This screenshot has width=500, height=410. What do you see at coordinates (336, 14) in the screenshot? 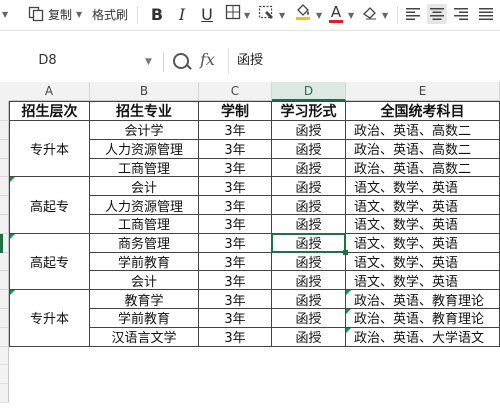
I see `font-color-button: A` at bounding box center [336, 14].